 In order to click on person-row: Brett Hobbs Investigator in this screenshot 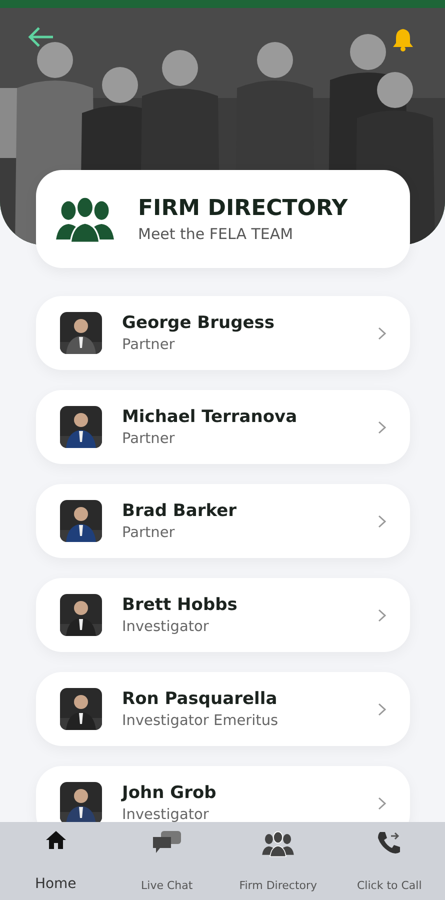, I will do `click(223, 615)`.